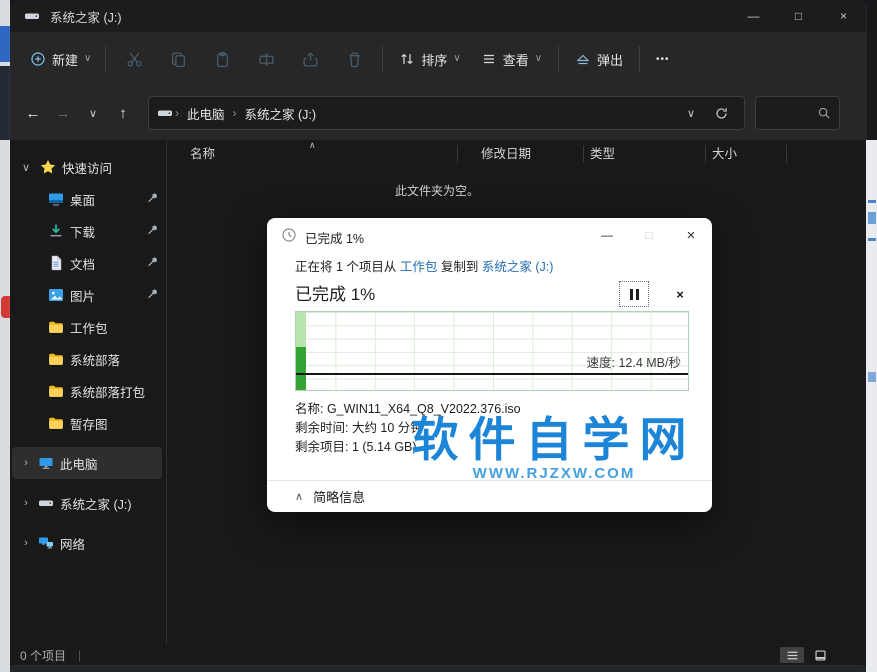  Describe the element at coordinates (492, 374) in the screenshot. I see `average-speed-line` at that location.